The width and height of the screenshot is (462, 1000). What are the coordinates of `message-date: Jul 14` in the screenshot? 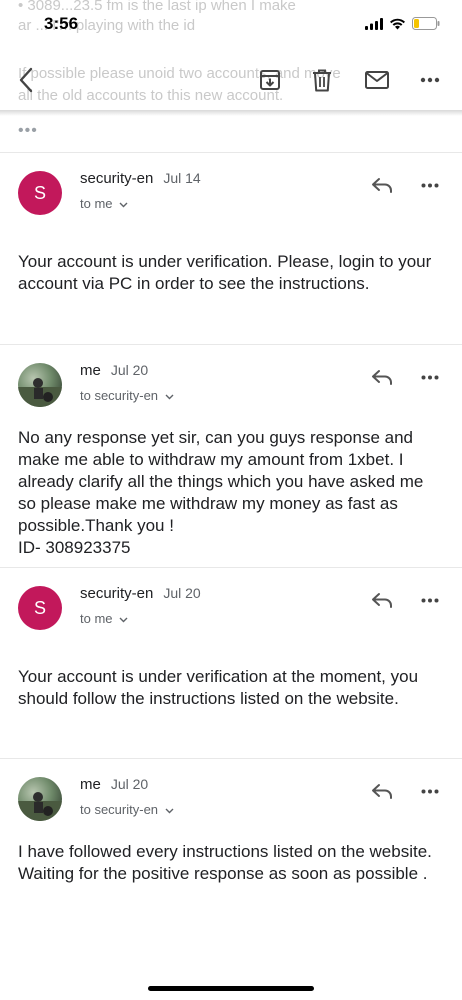 It's located at (182, 178).